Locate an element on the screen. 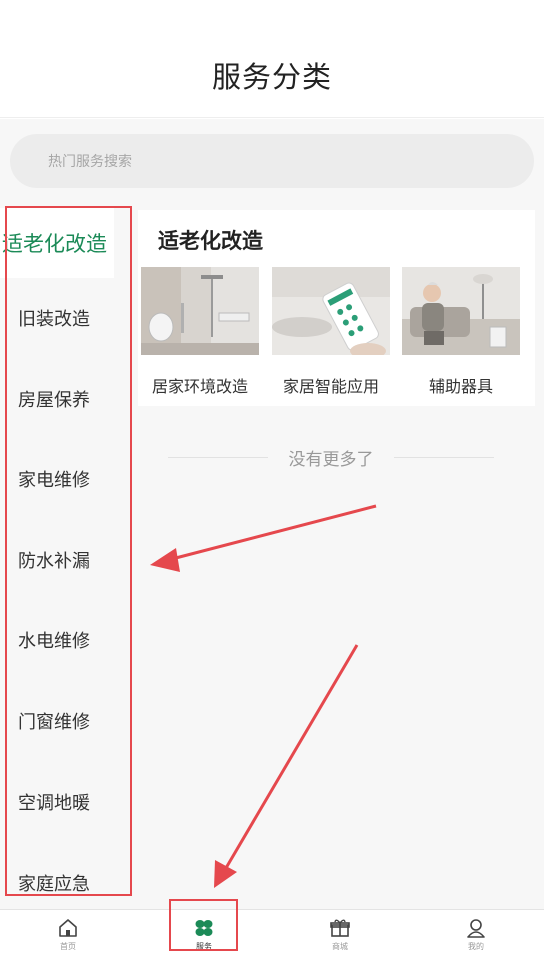 The height and width of the screenshot is (953, 544). bottom-tab-bar: 首页 服务 商城 我的 is located at coordinates (272, 931).